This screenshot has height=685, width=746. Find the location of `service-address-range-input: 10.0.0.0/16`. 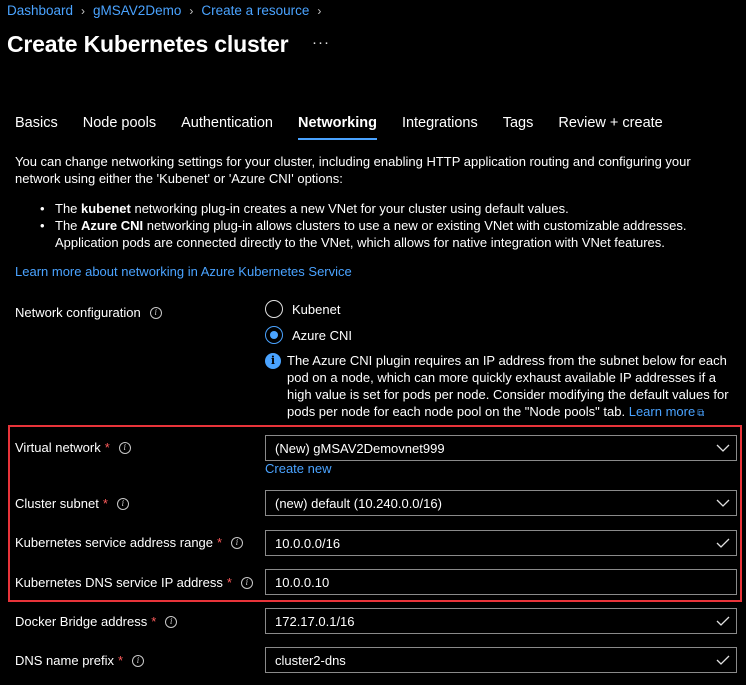

service-address-range-input: 10.0.0.0/16 is located at coordinates (501, 543).